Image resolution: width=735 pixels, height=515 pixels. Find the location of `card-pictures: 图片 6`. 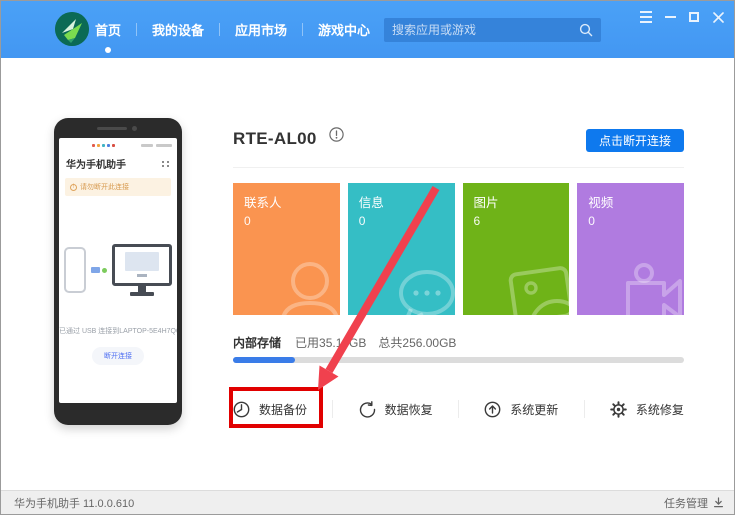

card-pictures: 图片 6 is located at coordinates (516, 249).